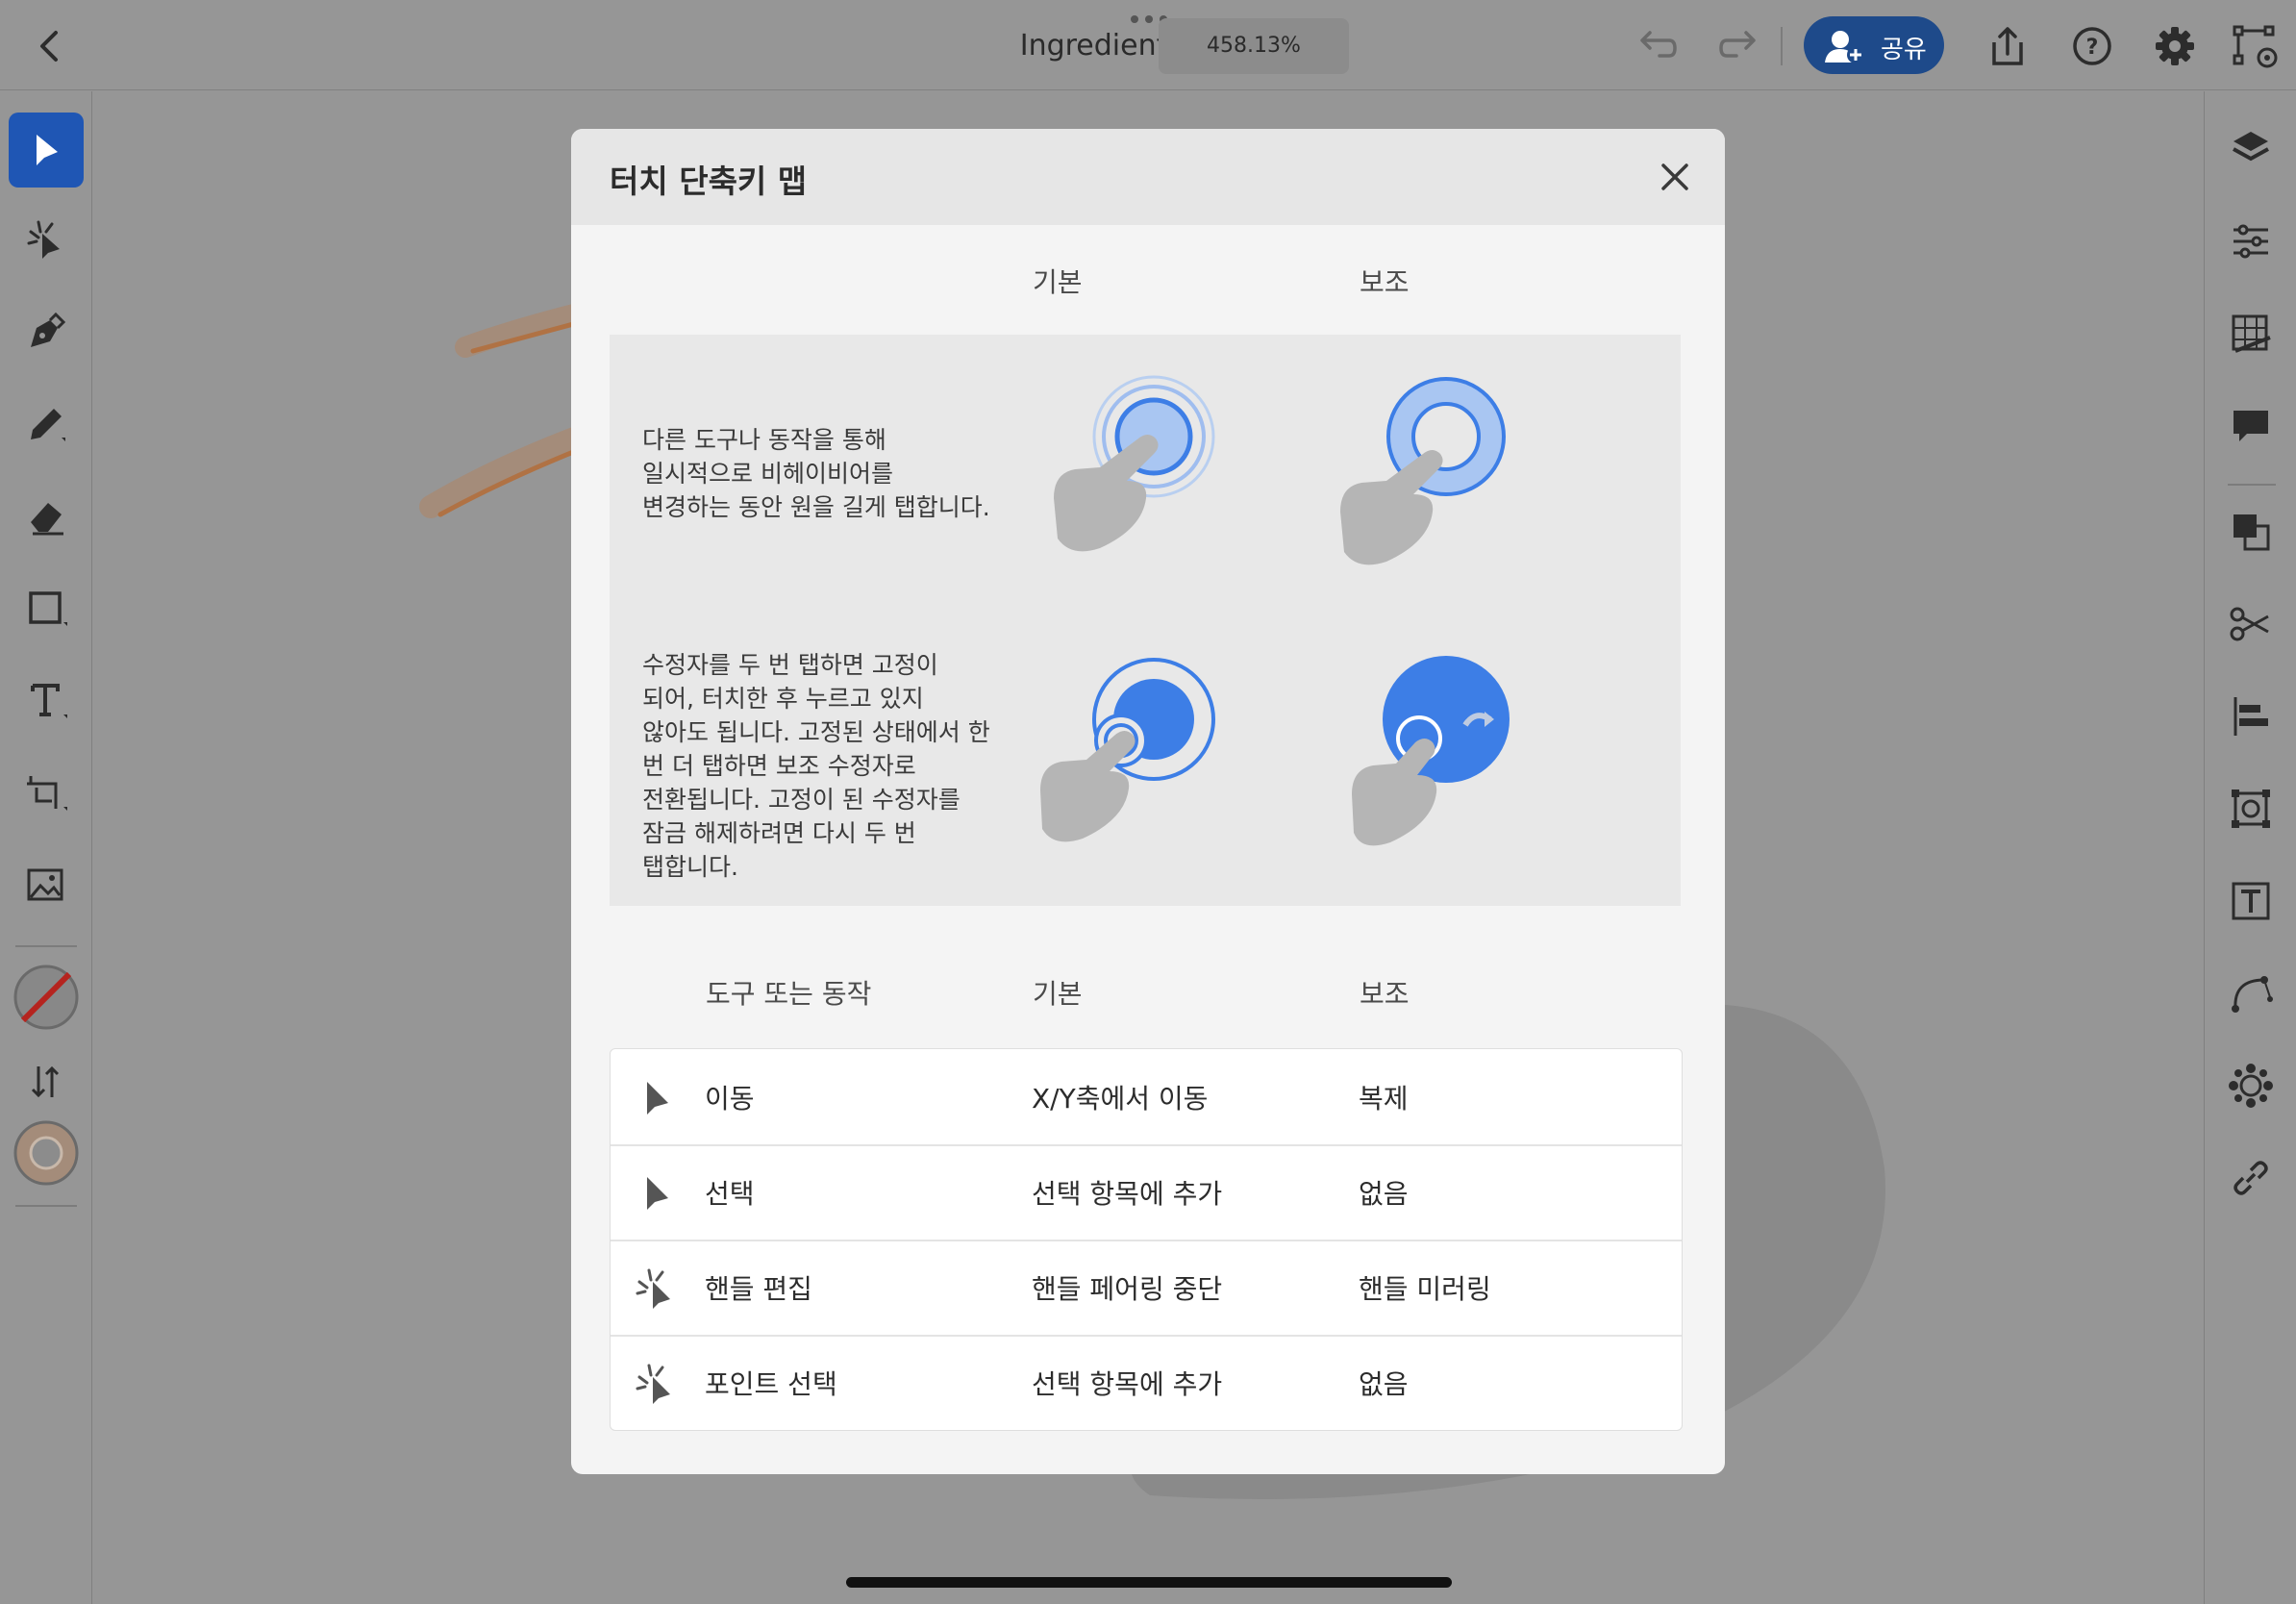 This screenshot has height=1604, width=2296. I want to click on handle-edit-icon, so click(653, 1288).